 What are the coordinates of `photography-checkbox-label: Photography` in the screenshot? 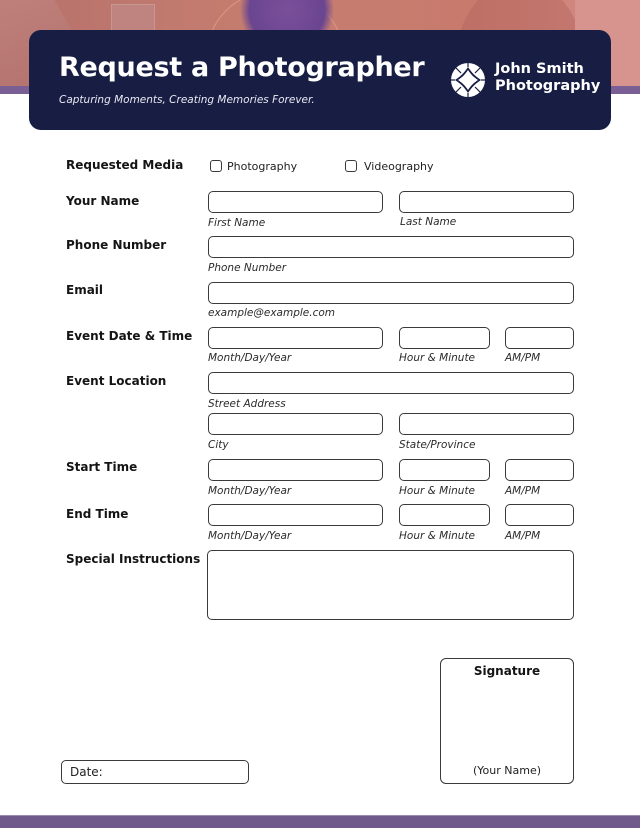 It's located at (262, 166).